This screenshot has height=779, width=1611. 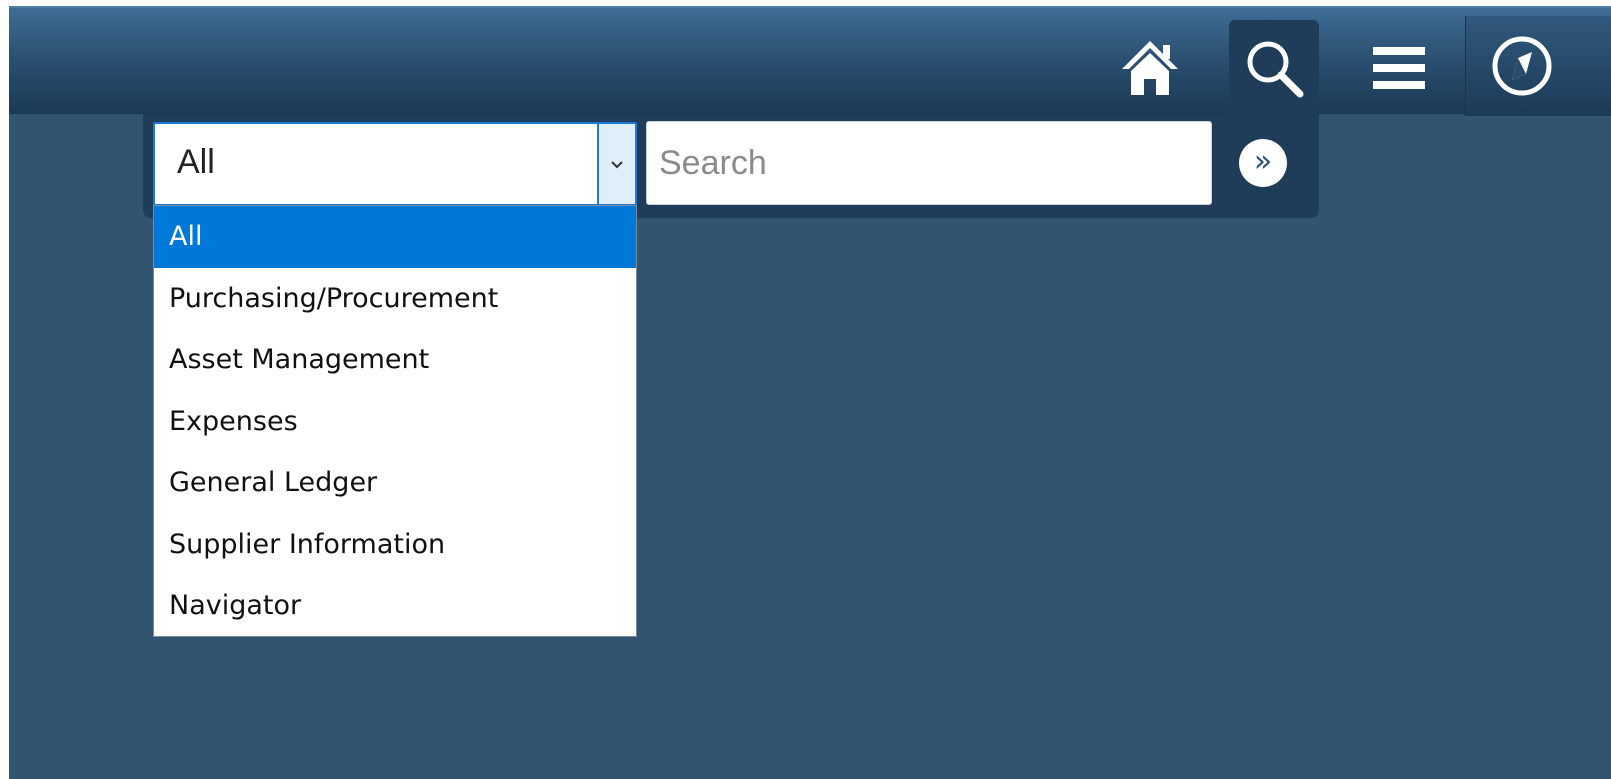 What do you see at coordinates (1522, 66) in the screenshot?
I see `compass-icon` at bounding box center [1522, 66].